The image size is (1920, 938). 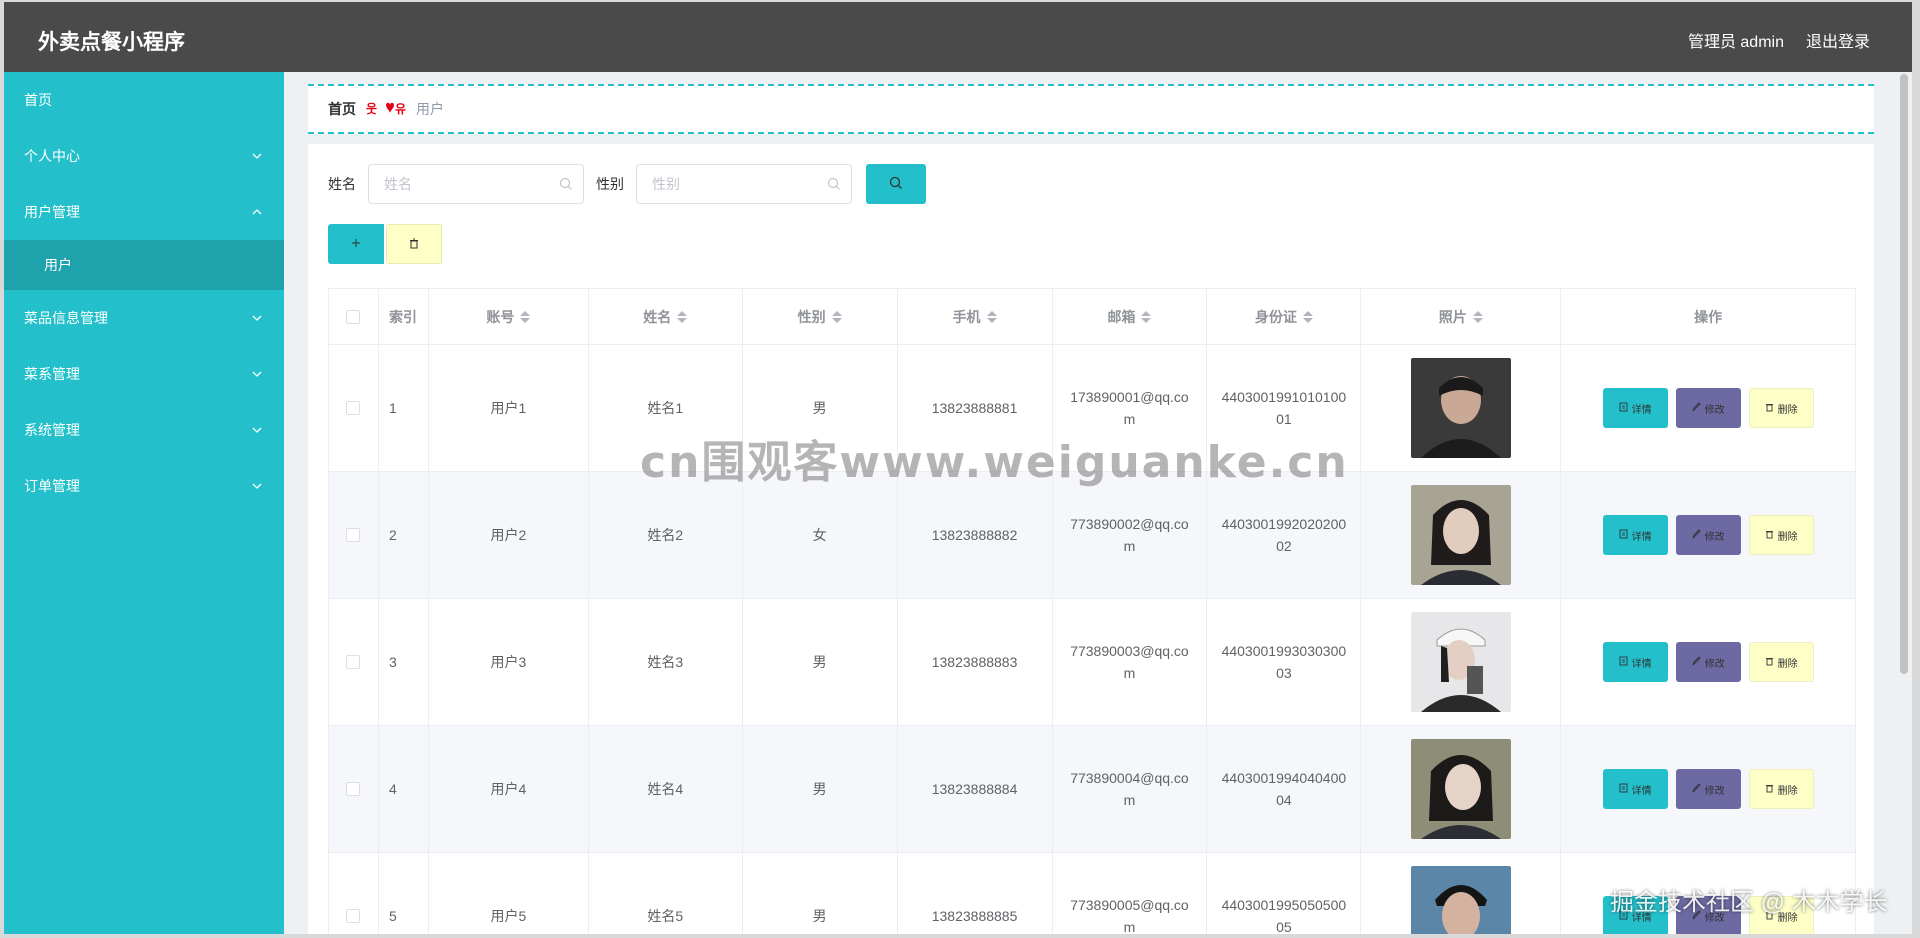 What do you see at coordinates (52, 212) in the screenshot?
I see `sidebar-item-label: 用户管理` at bounding box center [52, 212].